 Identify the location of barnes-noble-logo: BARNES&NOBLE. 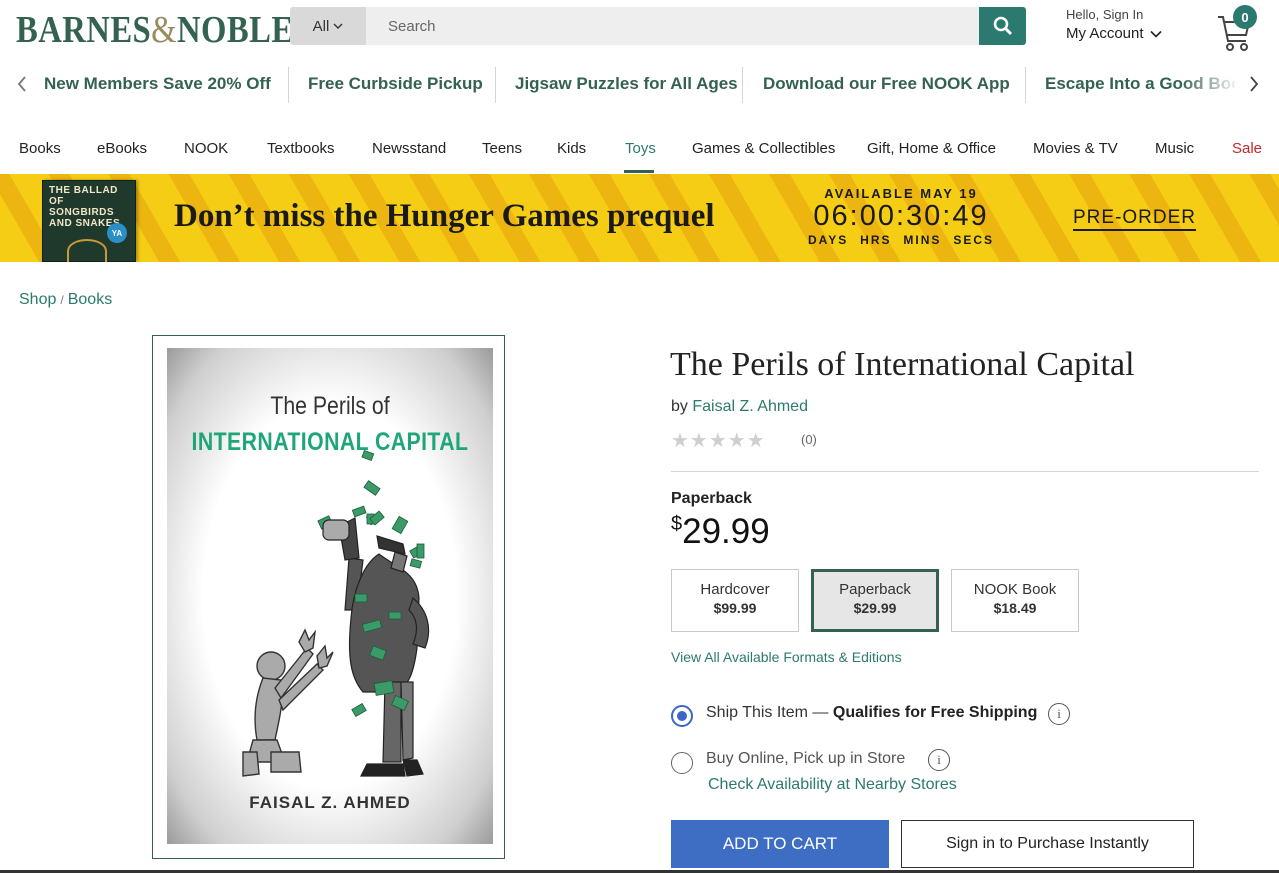
(155, 30).